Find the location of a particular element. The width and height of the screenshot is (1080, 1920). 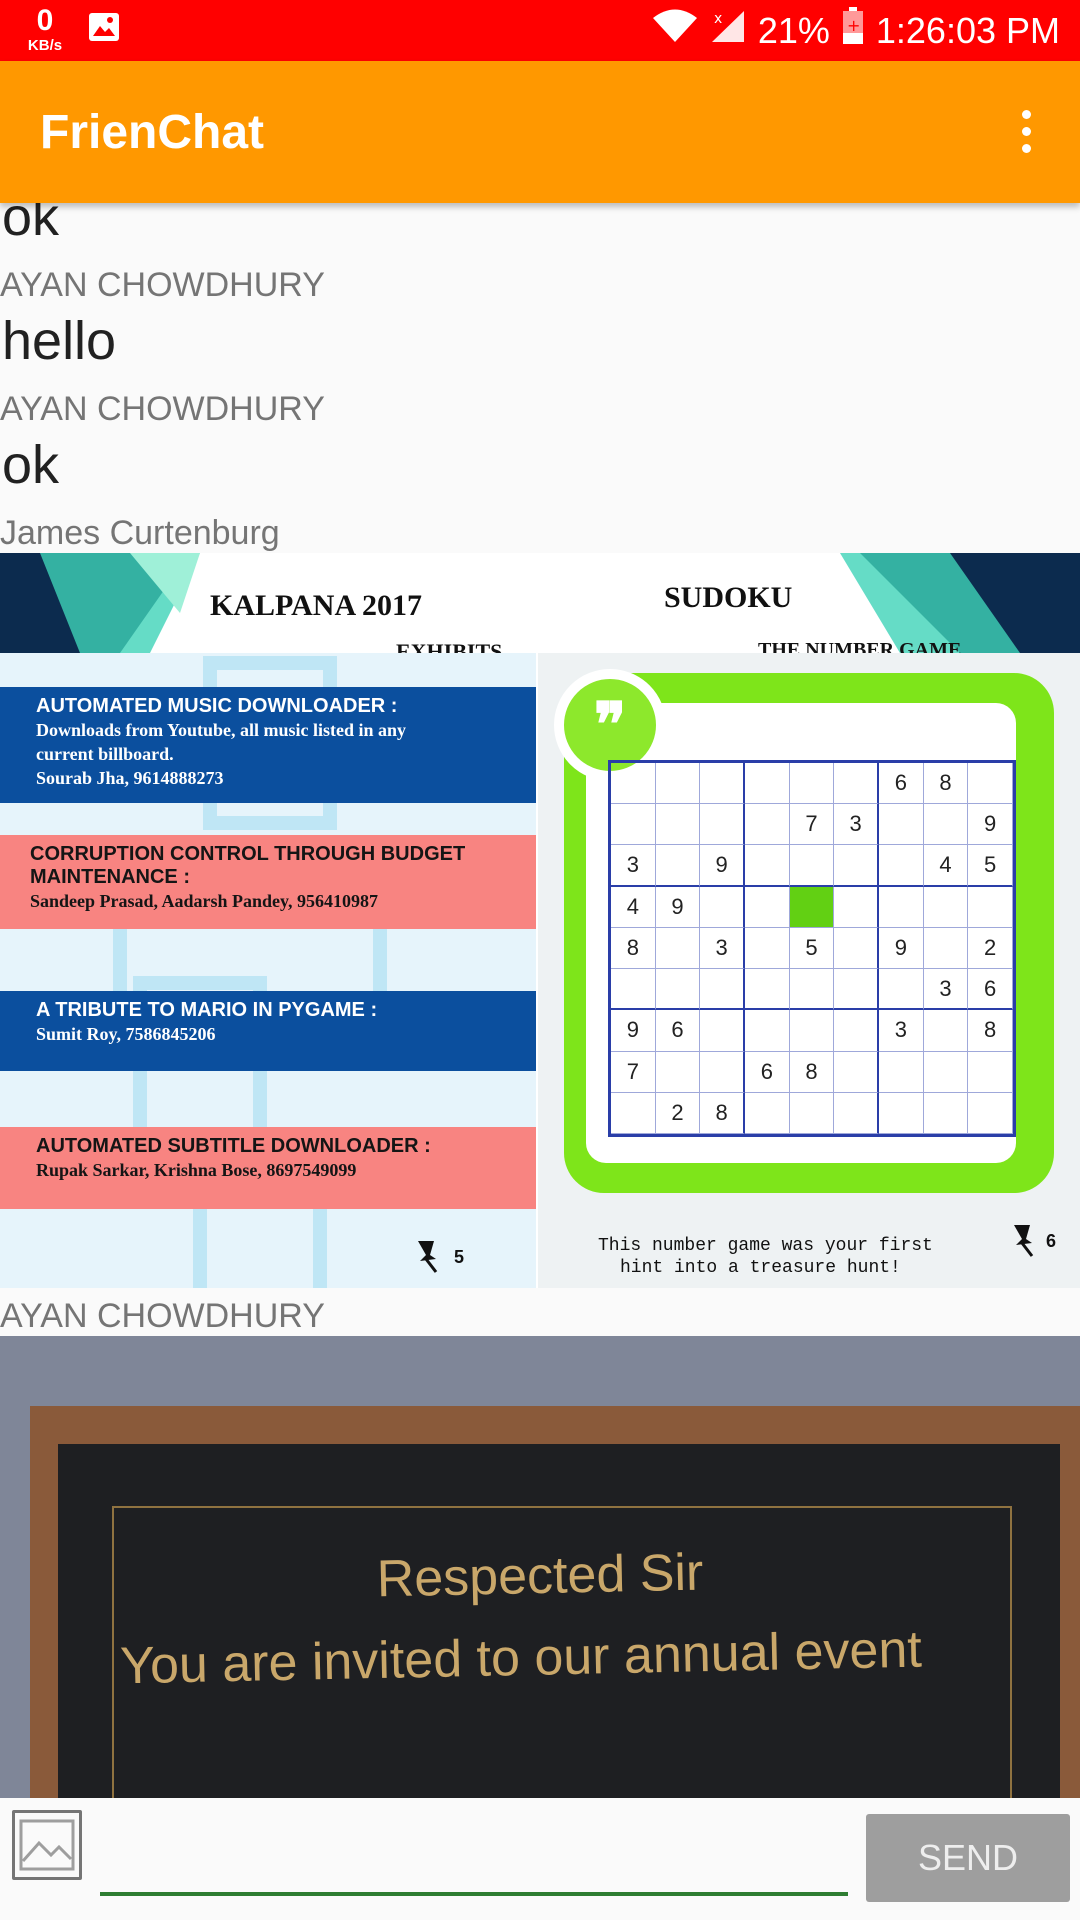

more-vert-icon is located at coordinates (1026, 131).